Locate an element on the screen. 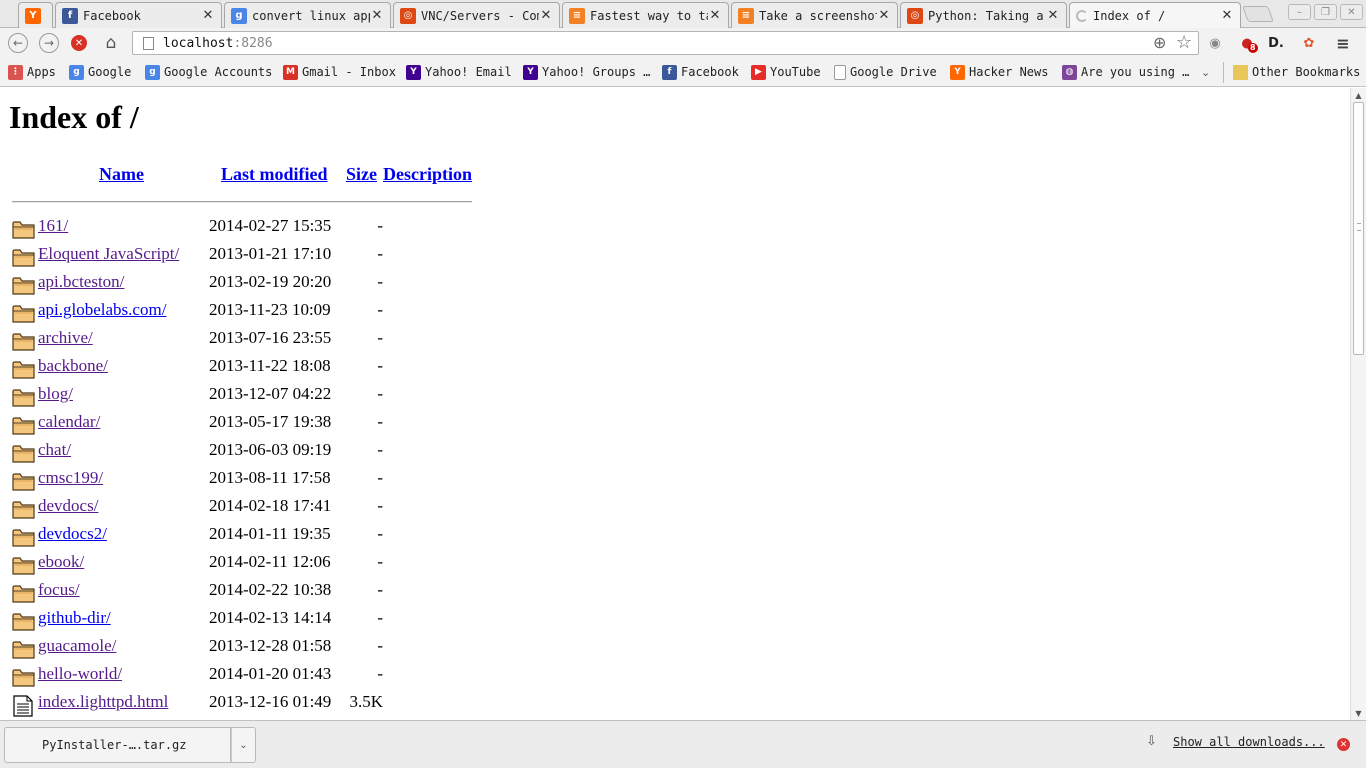  entry-last-modified: 2013-02-19 20:20 is located at coordinates (270, 281).